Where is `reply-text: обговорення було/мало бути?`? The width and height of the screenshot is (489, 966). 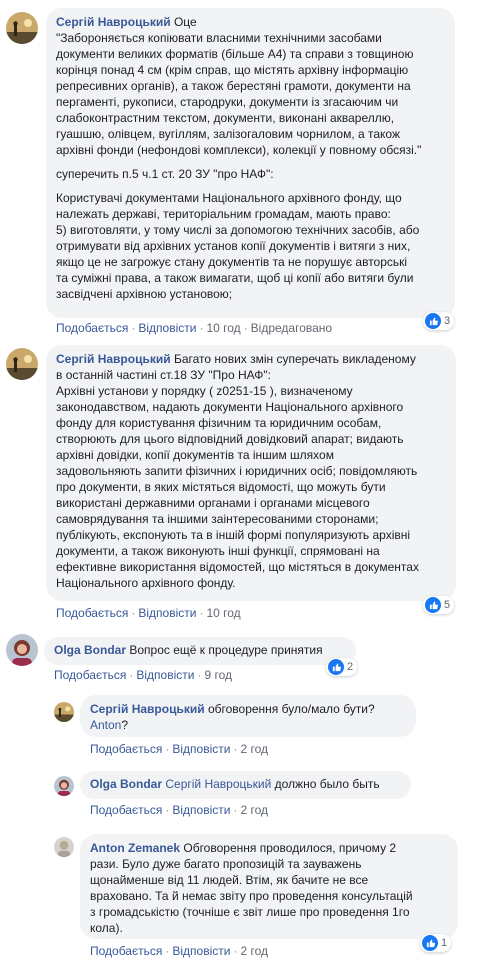
reply-text: обговорення було/мало бути? is located at coordinates (291, 709).